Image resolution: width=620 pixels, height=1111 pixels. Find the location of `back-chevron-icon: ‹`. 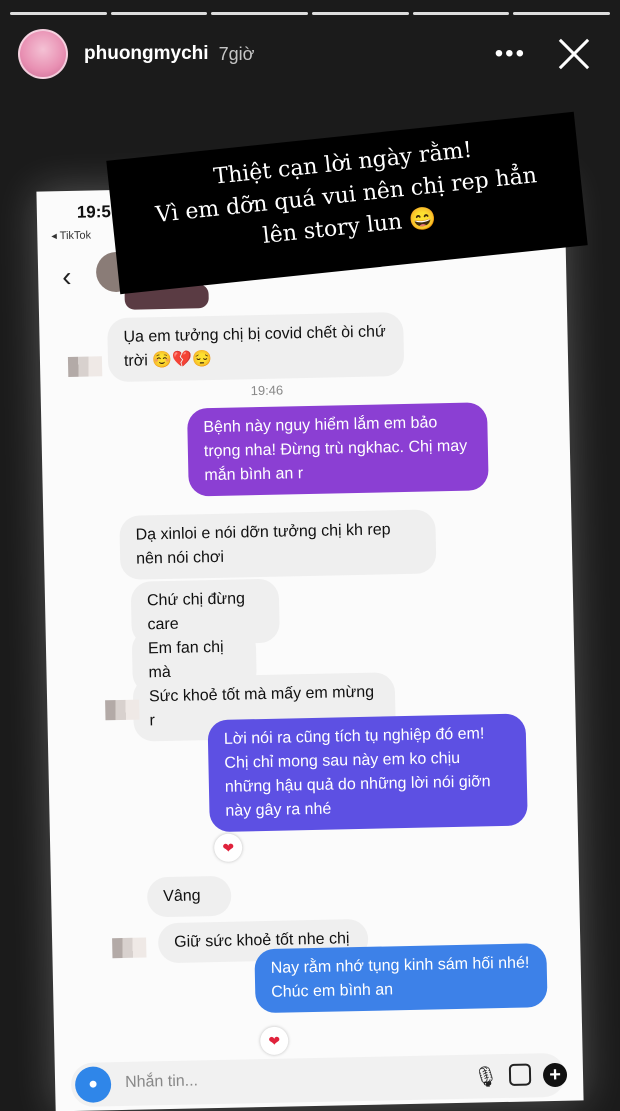

back-chevron-icon: ‹ is located at coordinates (66, 276).